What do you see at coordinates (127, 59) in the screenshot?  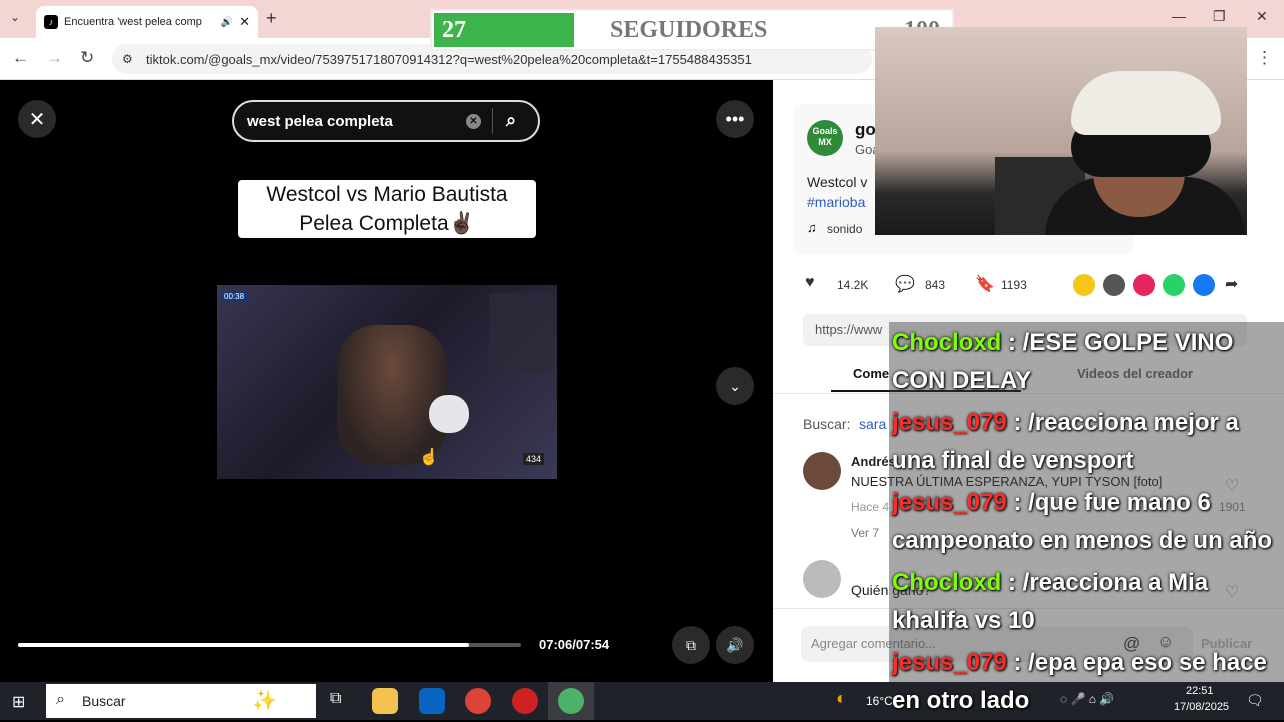 I see `site-info-icon: ⚙` at bounding box center [127, 59].